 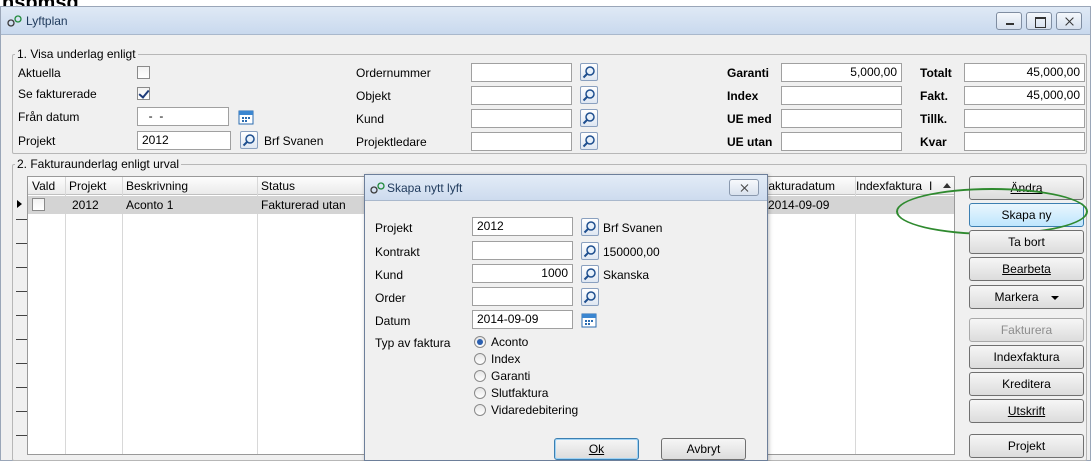 What do you see at coordinates (1026, 297) in the screenshot?
I see `markera-button: Markera` at bounding box center [1026, 297].